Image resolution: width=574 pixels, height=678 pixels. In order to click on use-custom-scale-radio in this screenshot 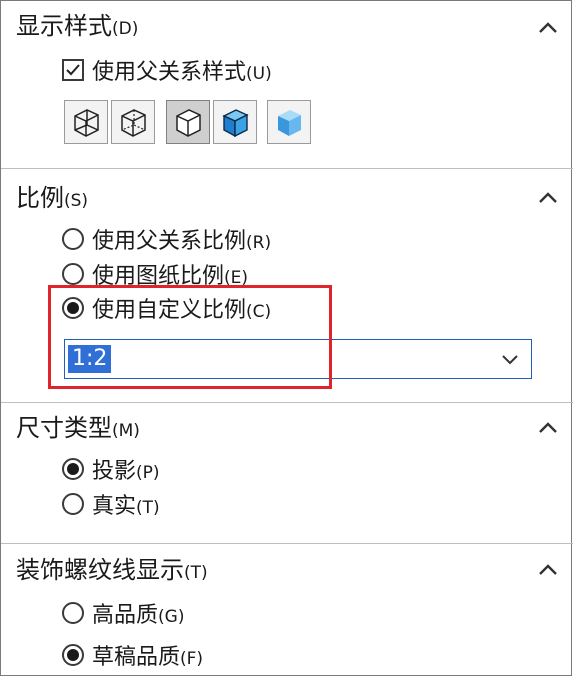, I will do `click(73, 308)`.